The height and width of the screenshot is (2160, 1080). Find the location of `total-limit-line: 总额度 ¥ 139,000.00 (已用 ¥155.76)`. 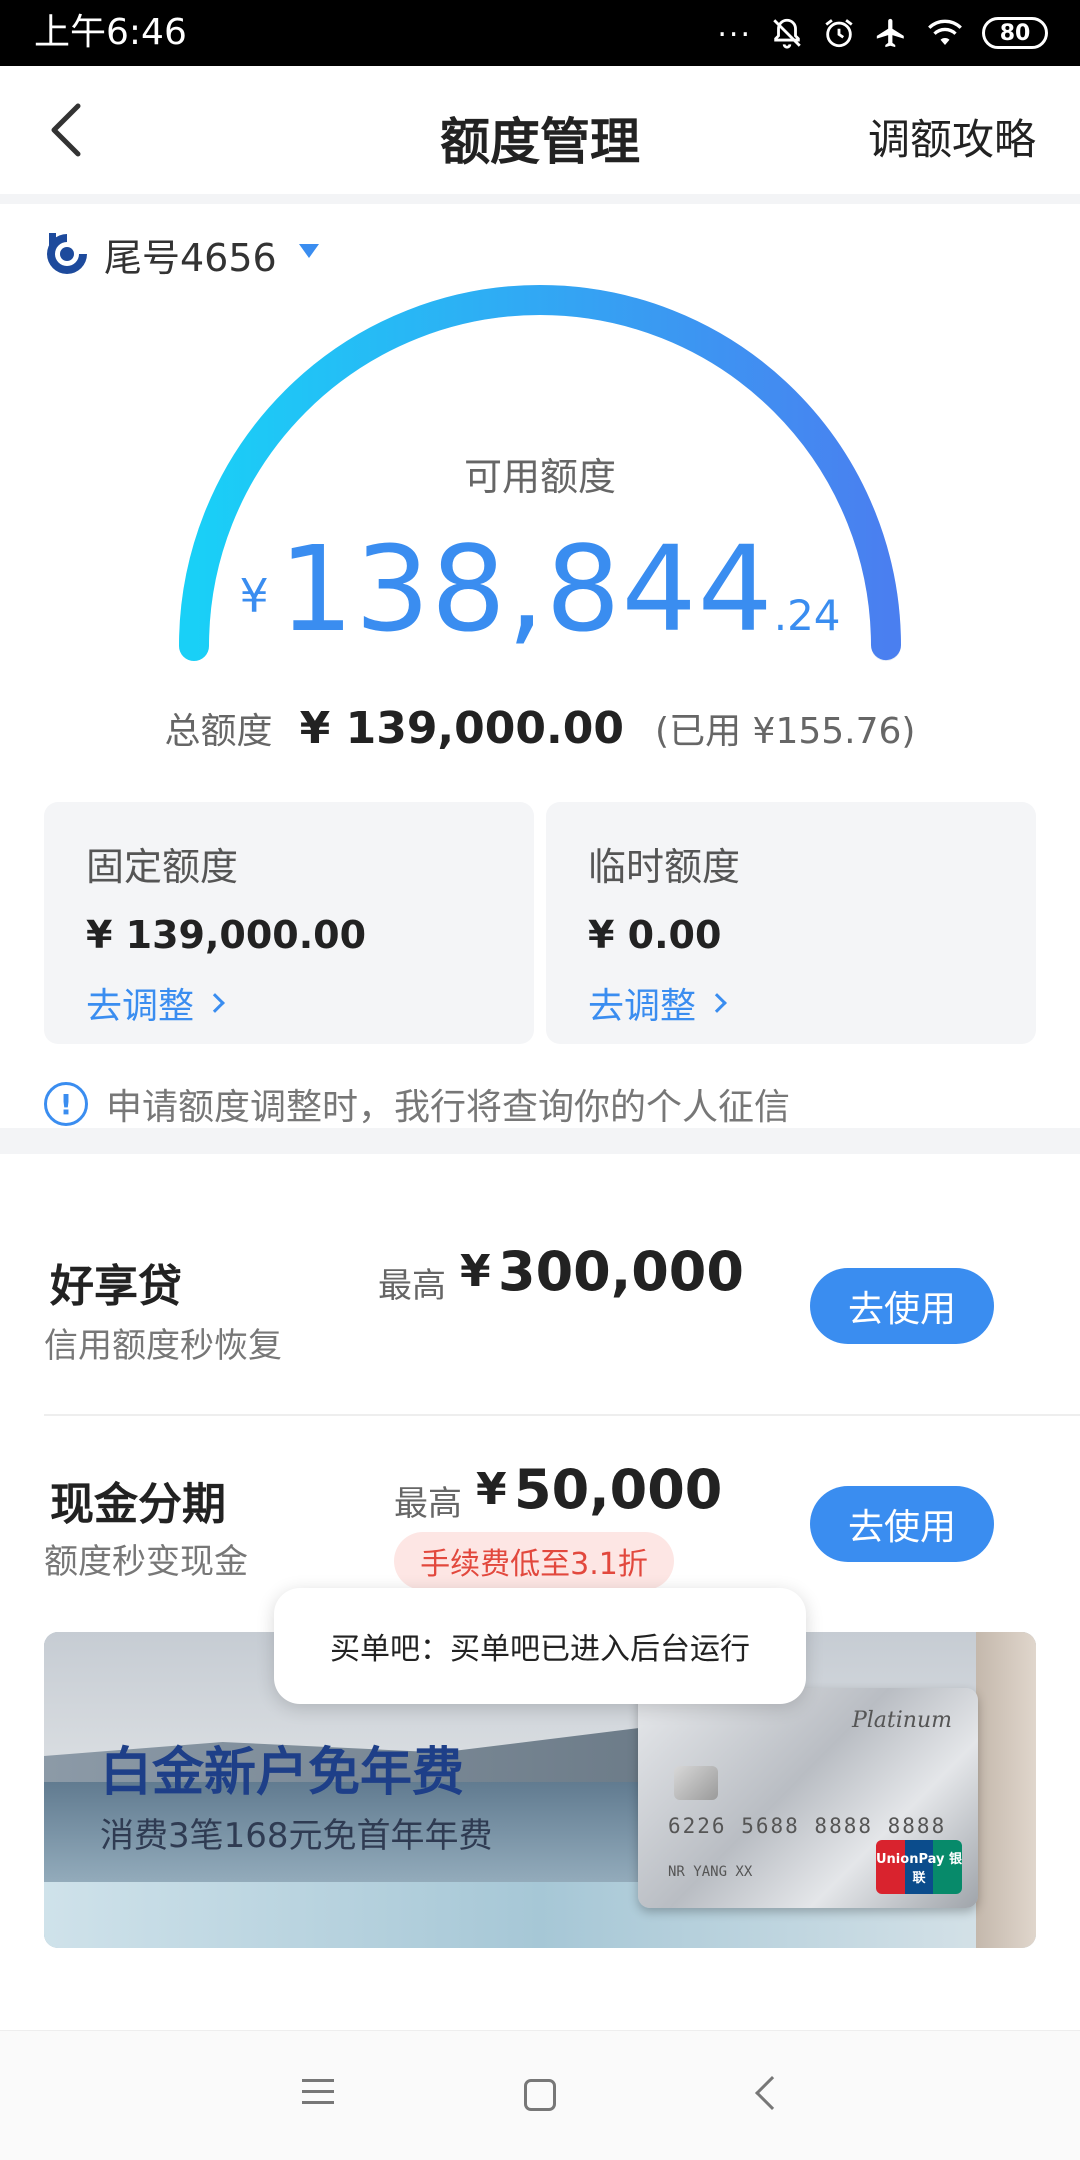

total-limit-line: 总额度 ¥ 139,000.00 (已用 ¥155.76) is located at coordinates (540, 728).